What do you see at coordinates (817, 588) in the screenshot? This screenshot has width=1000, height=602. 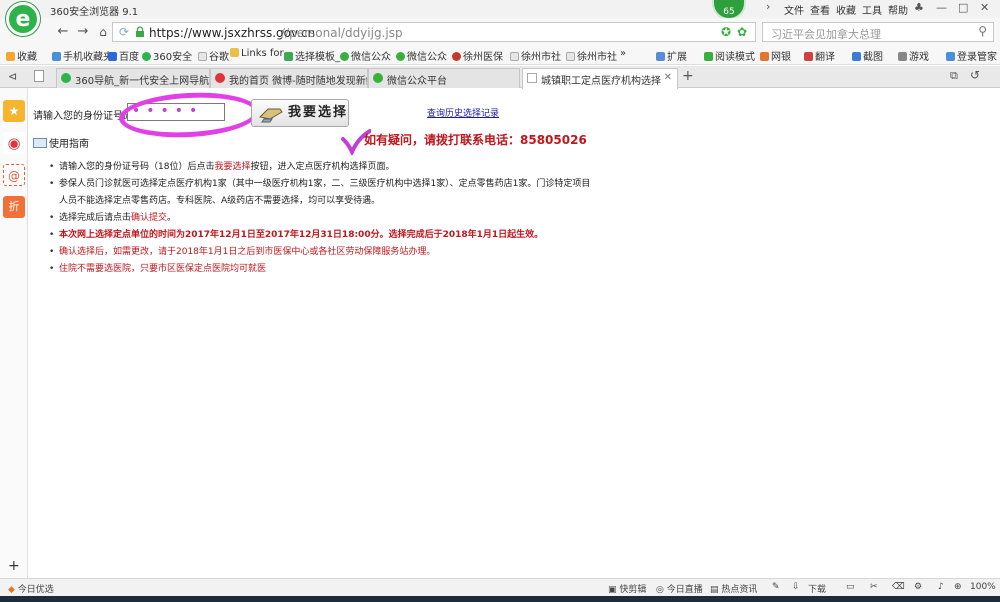 I see `downloads-button: 下载` at bounding box center [817, 588].